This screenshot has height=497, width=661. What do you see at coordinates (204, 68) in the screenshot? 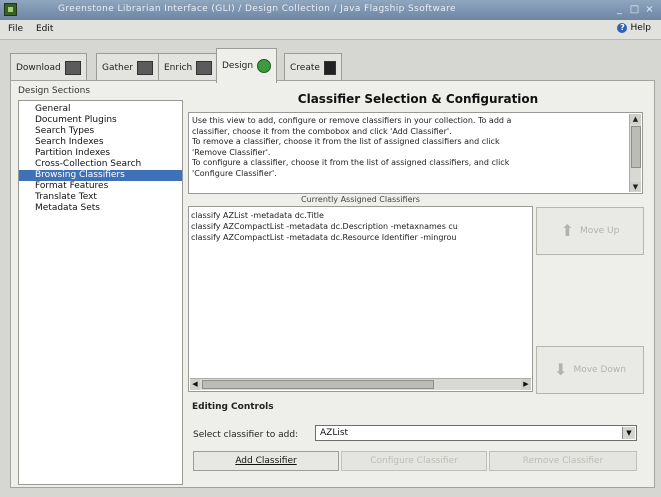
I see `enrich-icon` at bounding box center [204, 68].